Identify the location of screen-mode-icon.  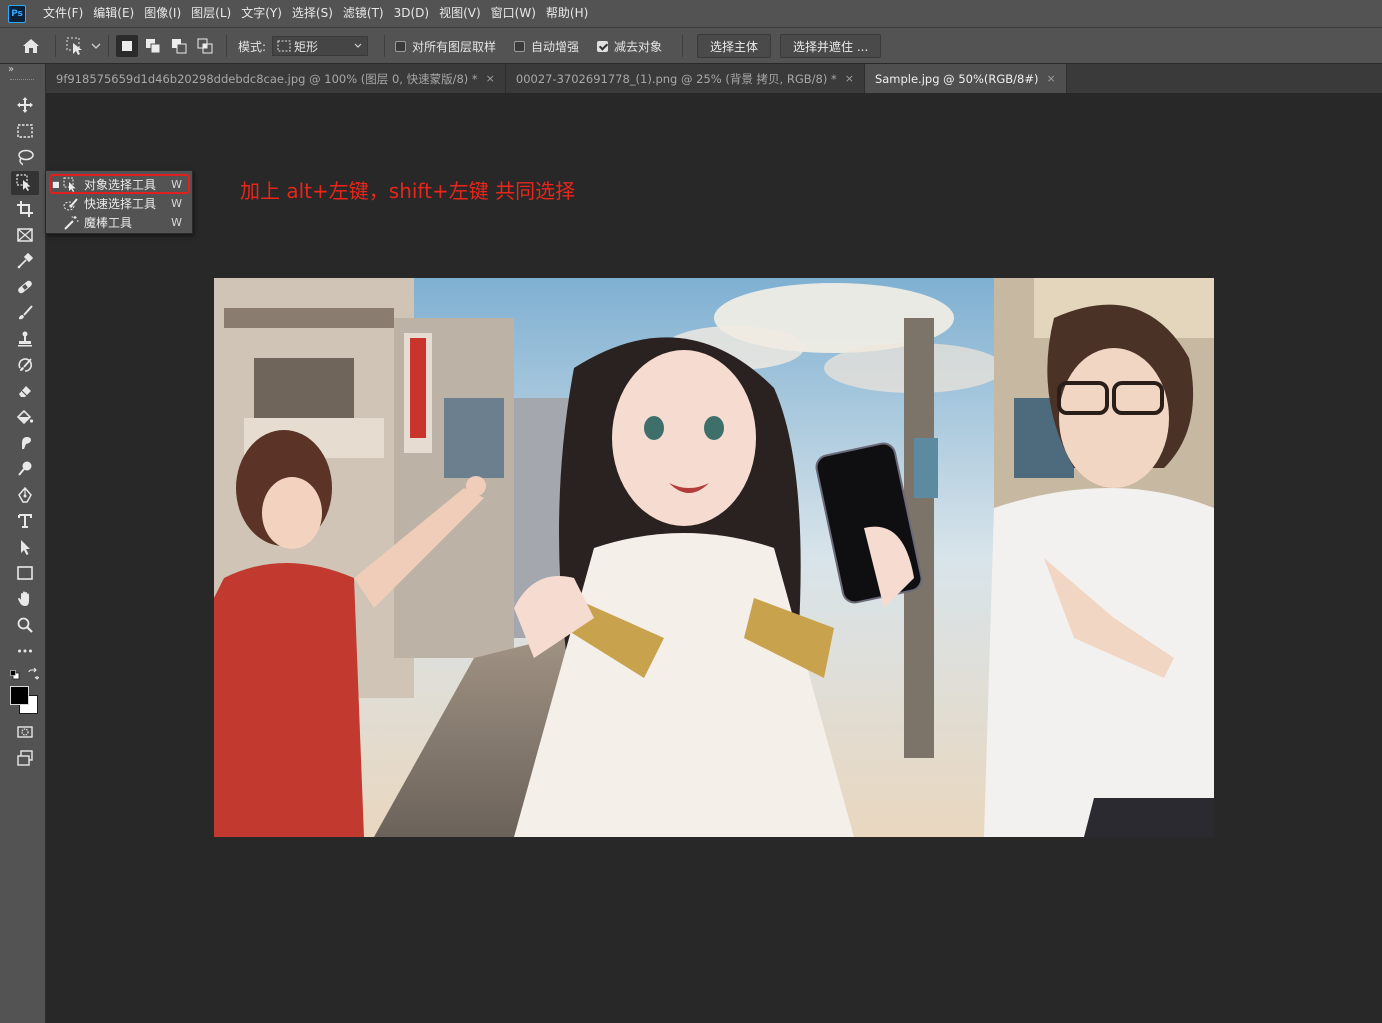
(25, 758).